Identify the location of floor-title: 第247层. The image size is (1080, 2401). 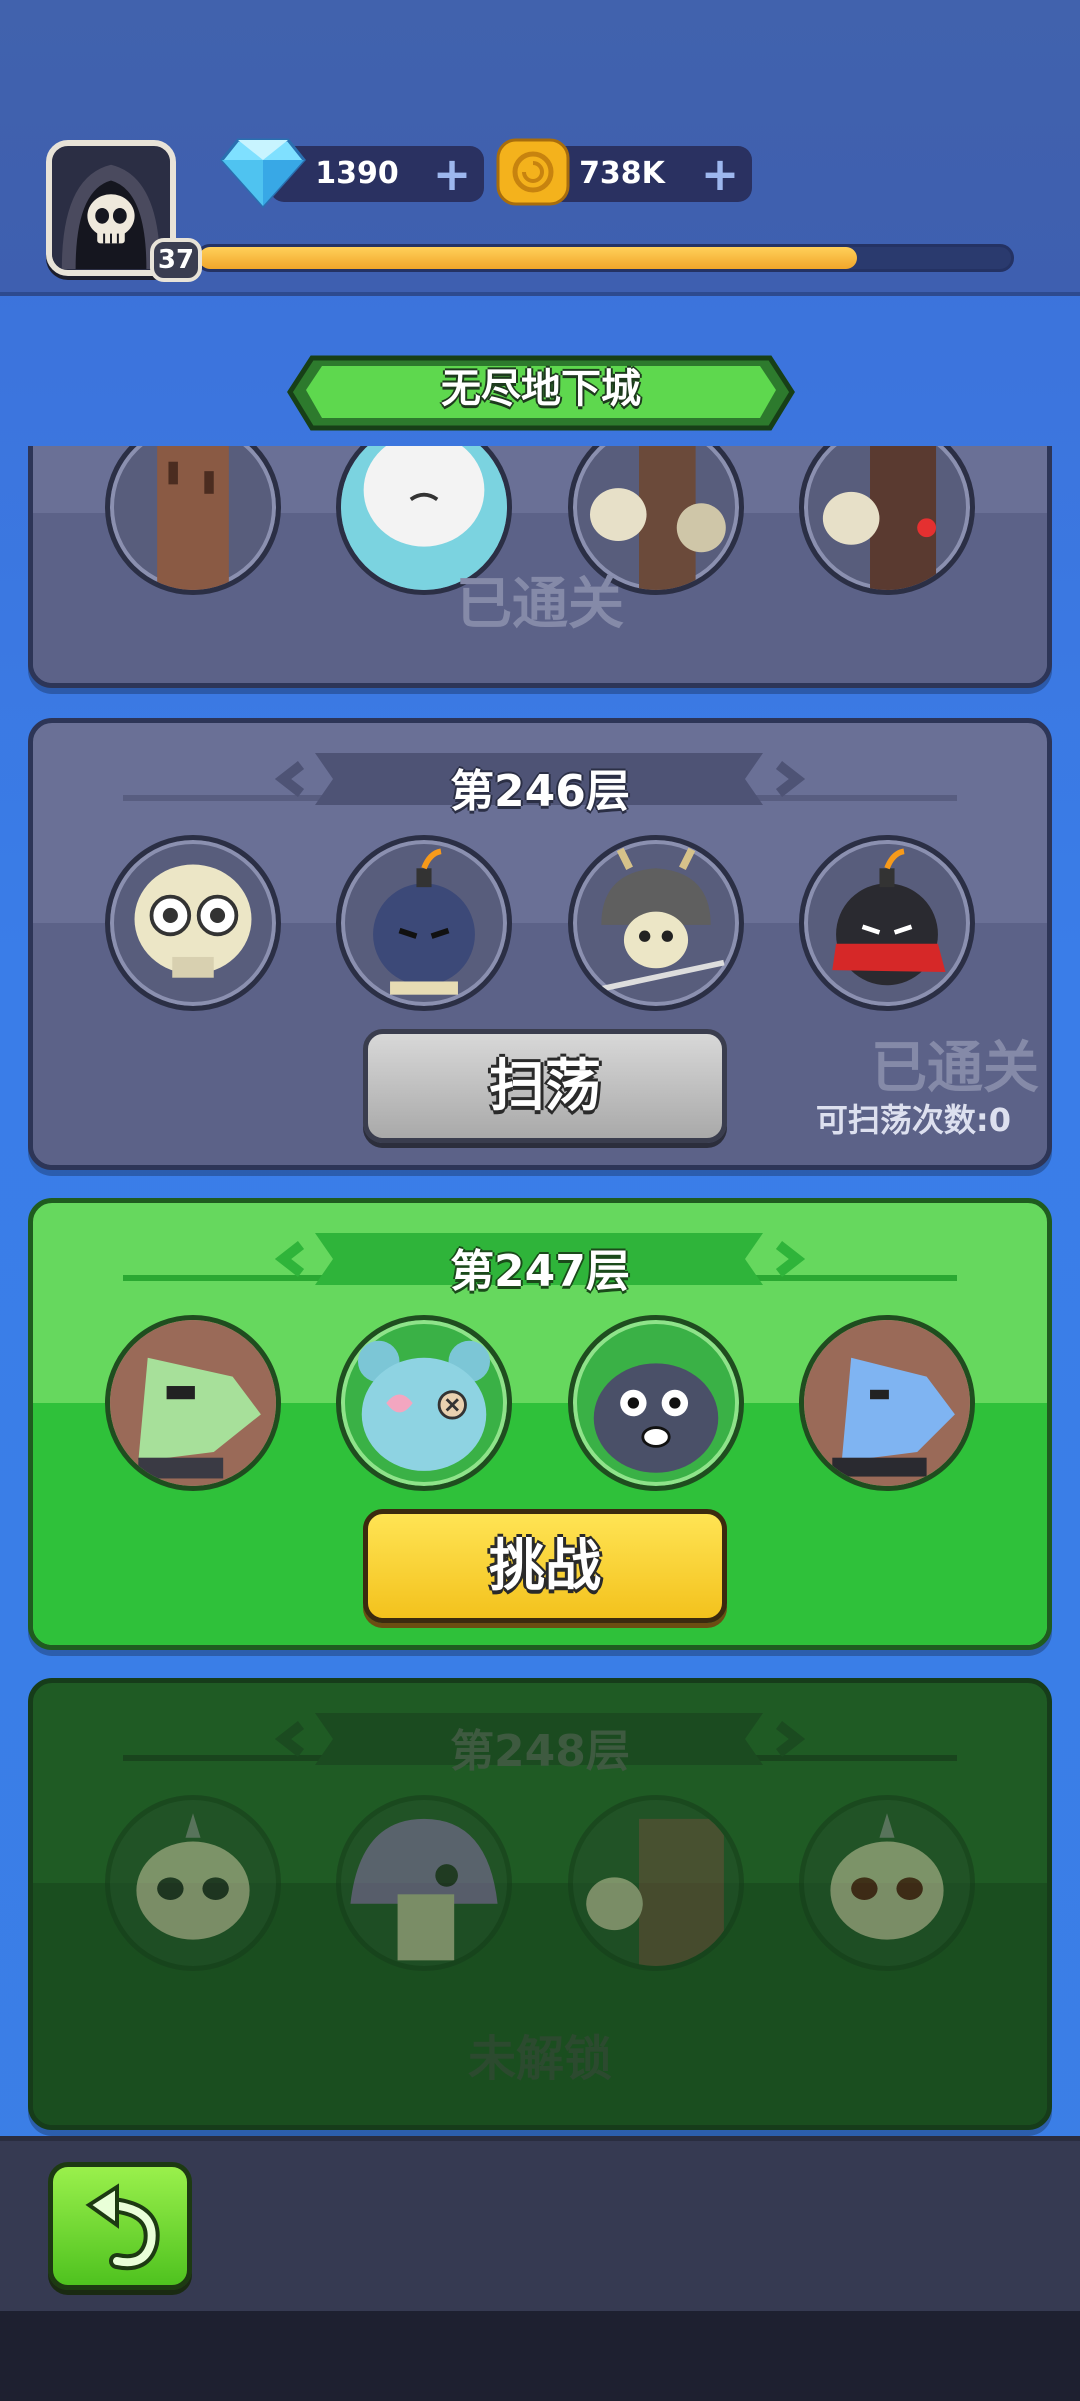
(540, 1271).